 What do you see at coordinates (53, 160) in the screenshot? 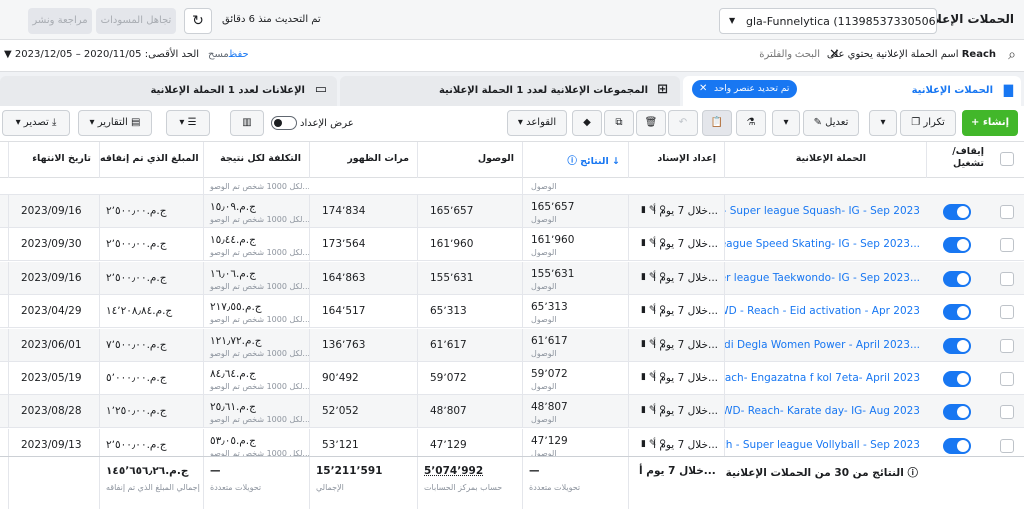
I see `column-header-end: تاريخ الانتهاء` at bounding box center [53, 160].